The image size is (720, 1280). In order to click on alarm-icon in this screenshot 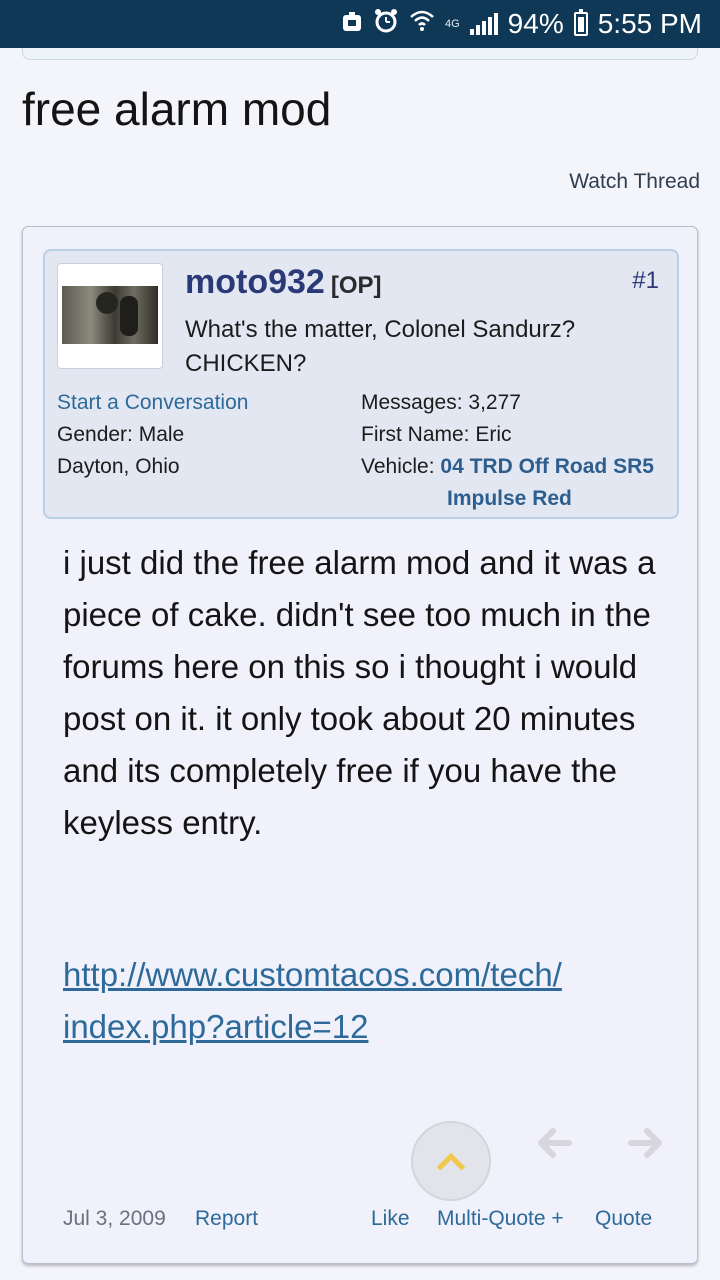, I will do `click(386, 24)`.